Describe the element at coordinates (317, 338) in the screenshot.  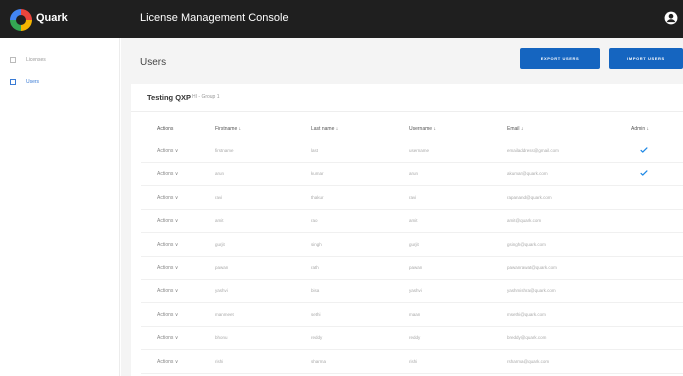
I see `table-cell-last: reddy` at that location.